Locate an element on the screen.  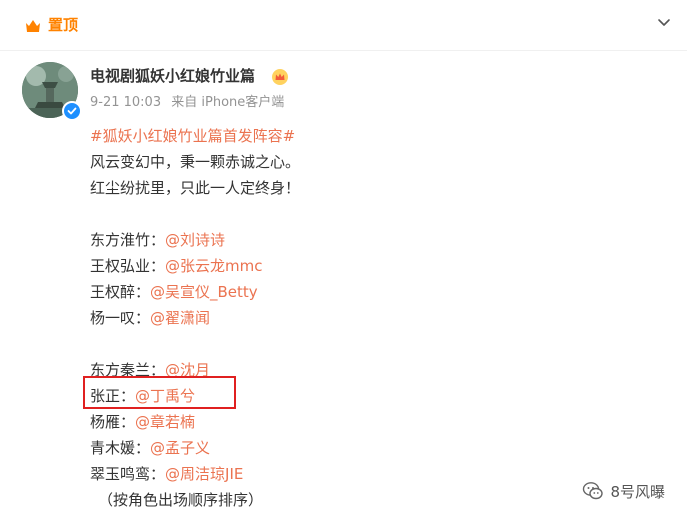
cast-line: 王权弘业：@张云龙mmc is located at coordinates (370, 266).